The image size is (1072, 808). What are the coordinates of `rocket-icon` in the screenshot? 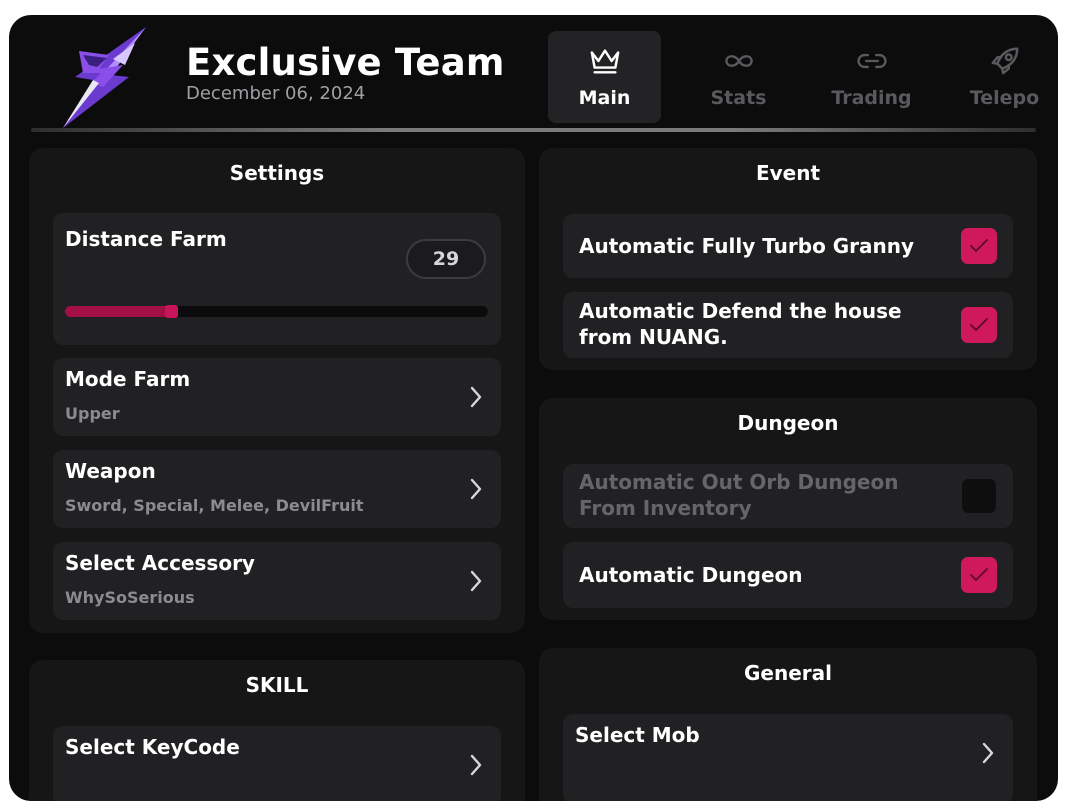 It's located at (1005, 61).